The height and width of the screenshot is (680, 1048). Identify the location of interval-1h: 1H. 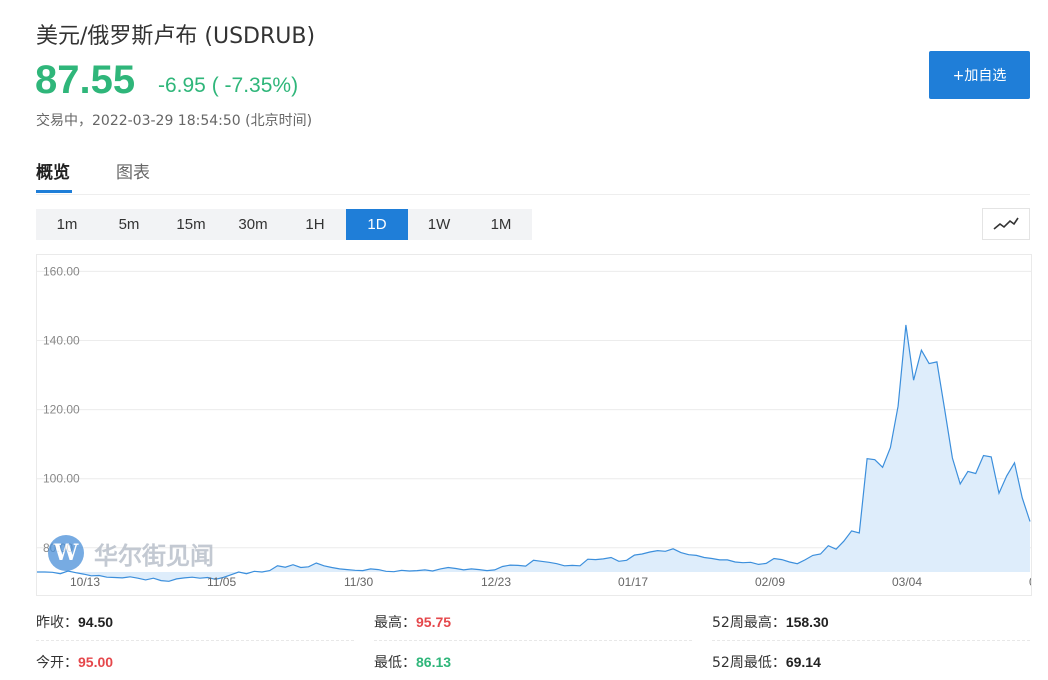
(315, 224).